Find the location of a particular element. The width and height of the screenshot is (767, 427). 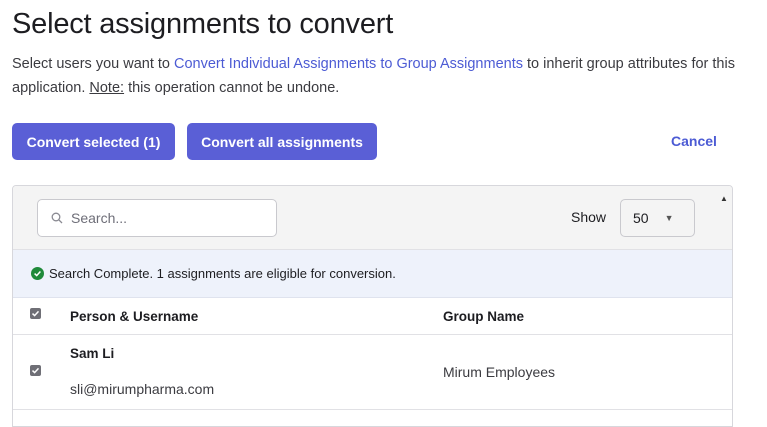

search-box is located at coordinates (157, 218).